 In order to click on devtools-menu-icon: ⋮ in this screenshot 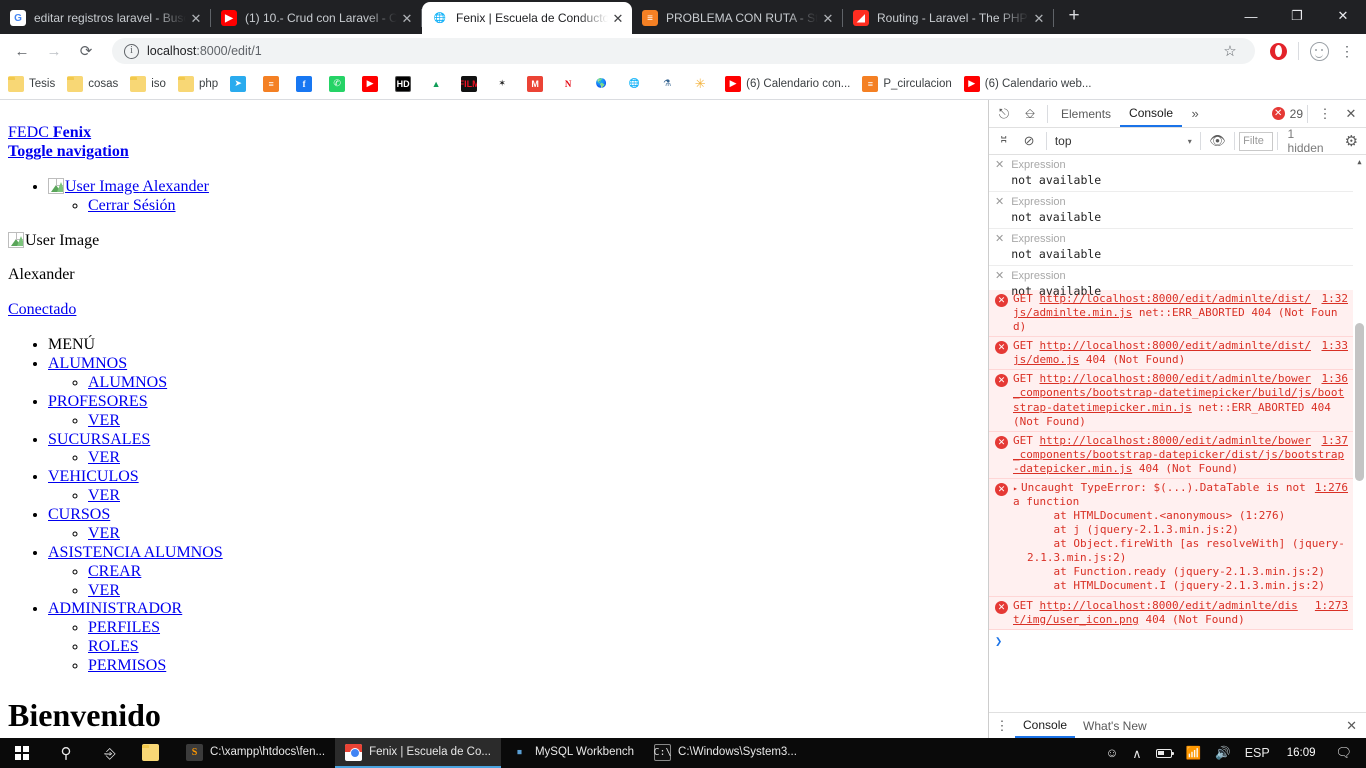, I will do `click(1325, 114)`.